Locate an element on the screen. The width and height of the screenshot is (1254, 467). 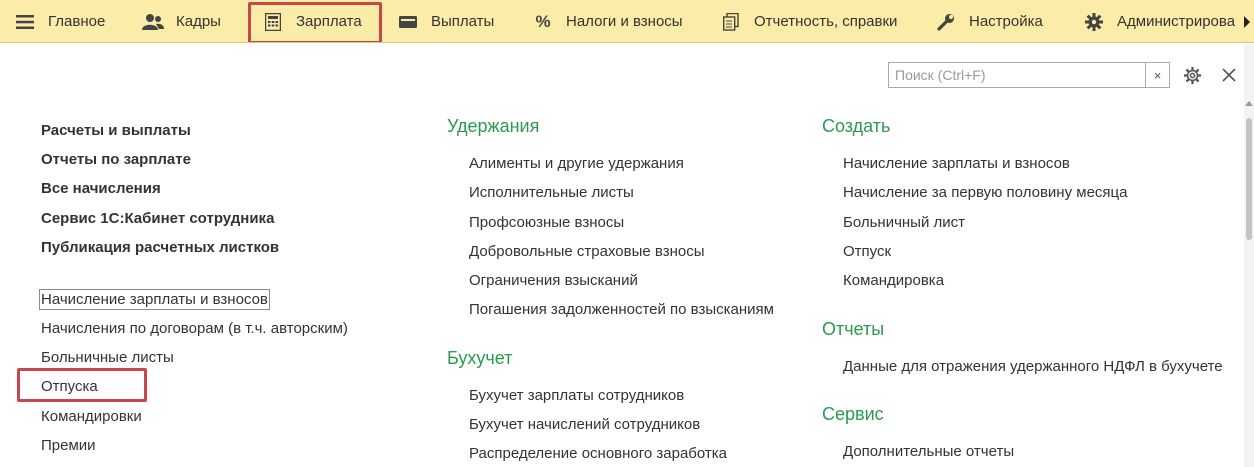
tab-administration: Администрирова is located at coordinates (1159, 21).